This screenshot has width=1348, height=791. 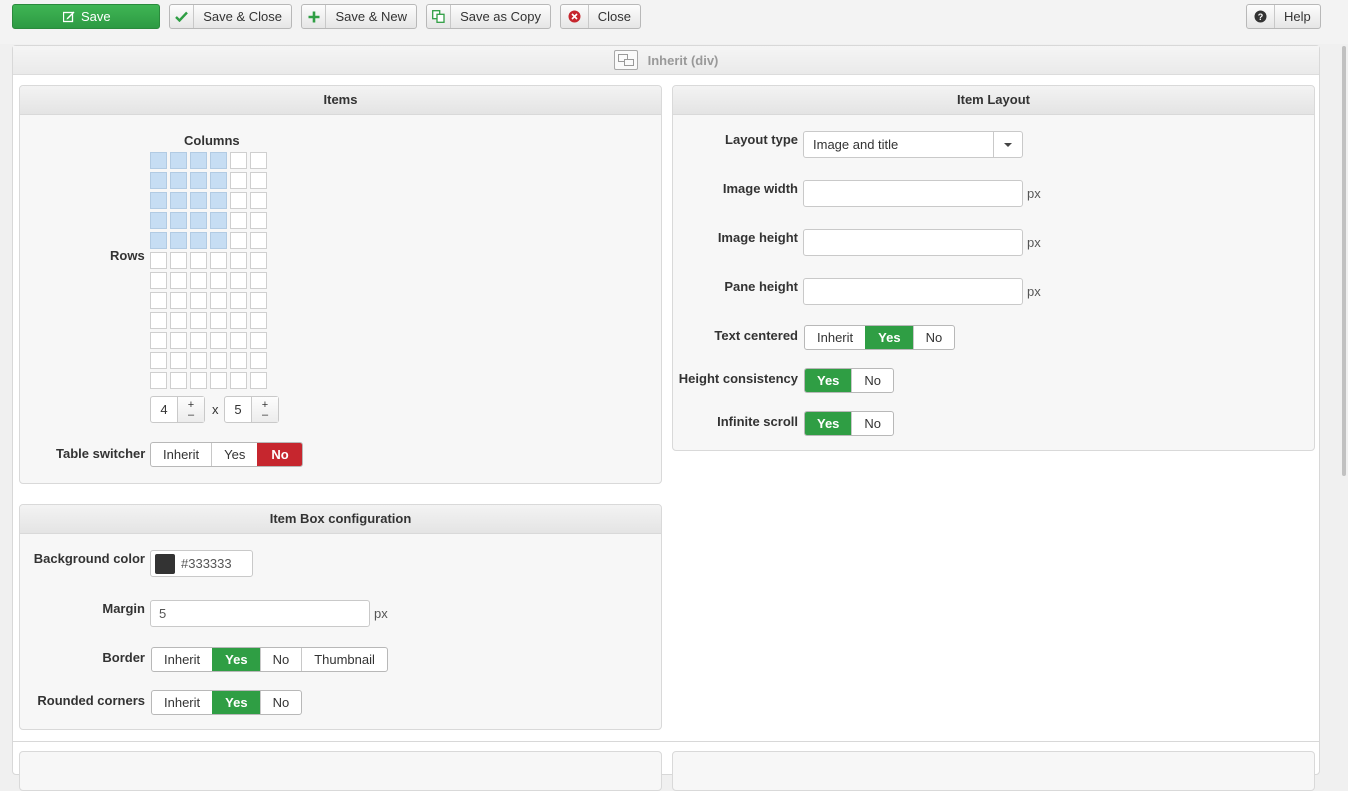 I want to click on infinite-scroll-no: No, so click(x=872, y=423).